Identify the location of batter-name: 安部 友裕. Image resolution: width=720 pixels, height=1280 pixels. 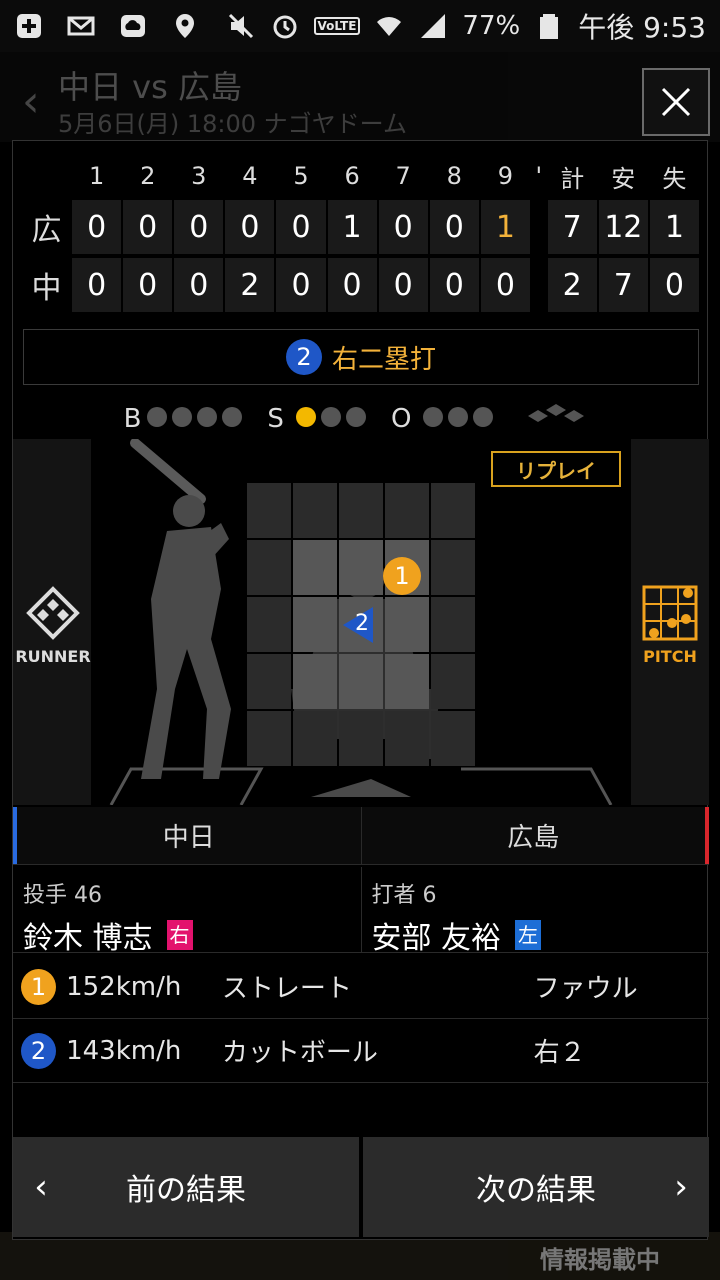
(436, 938).